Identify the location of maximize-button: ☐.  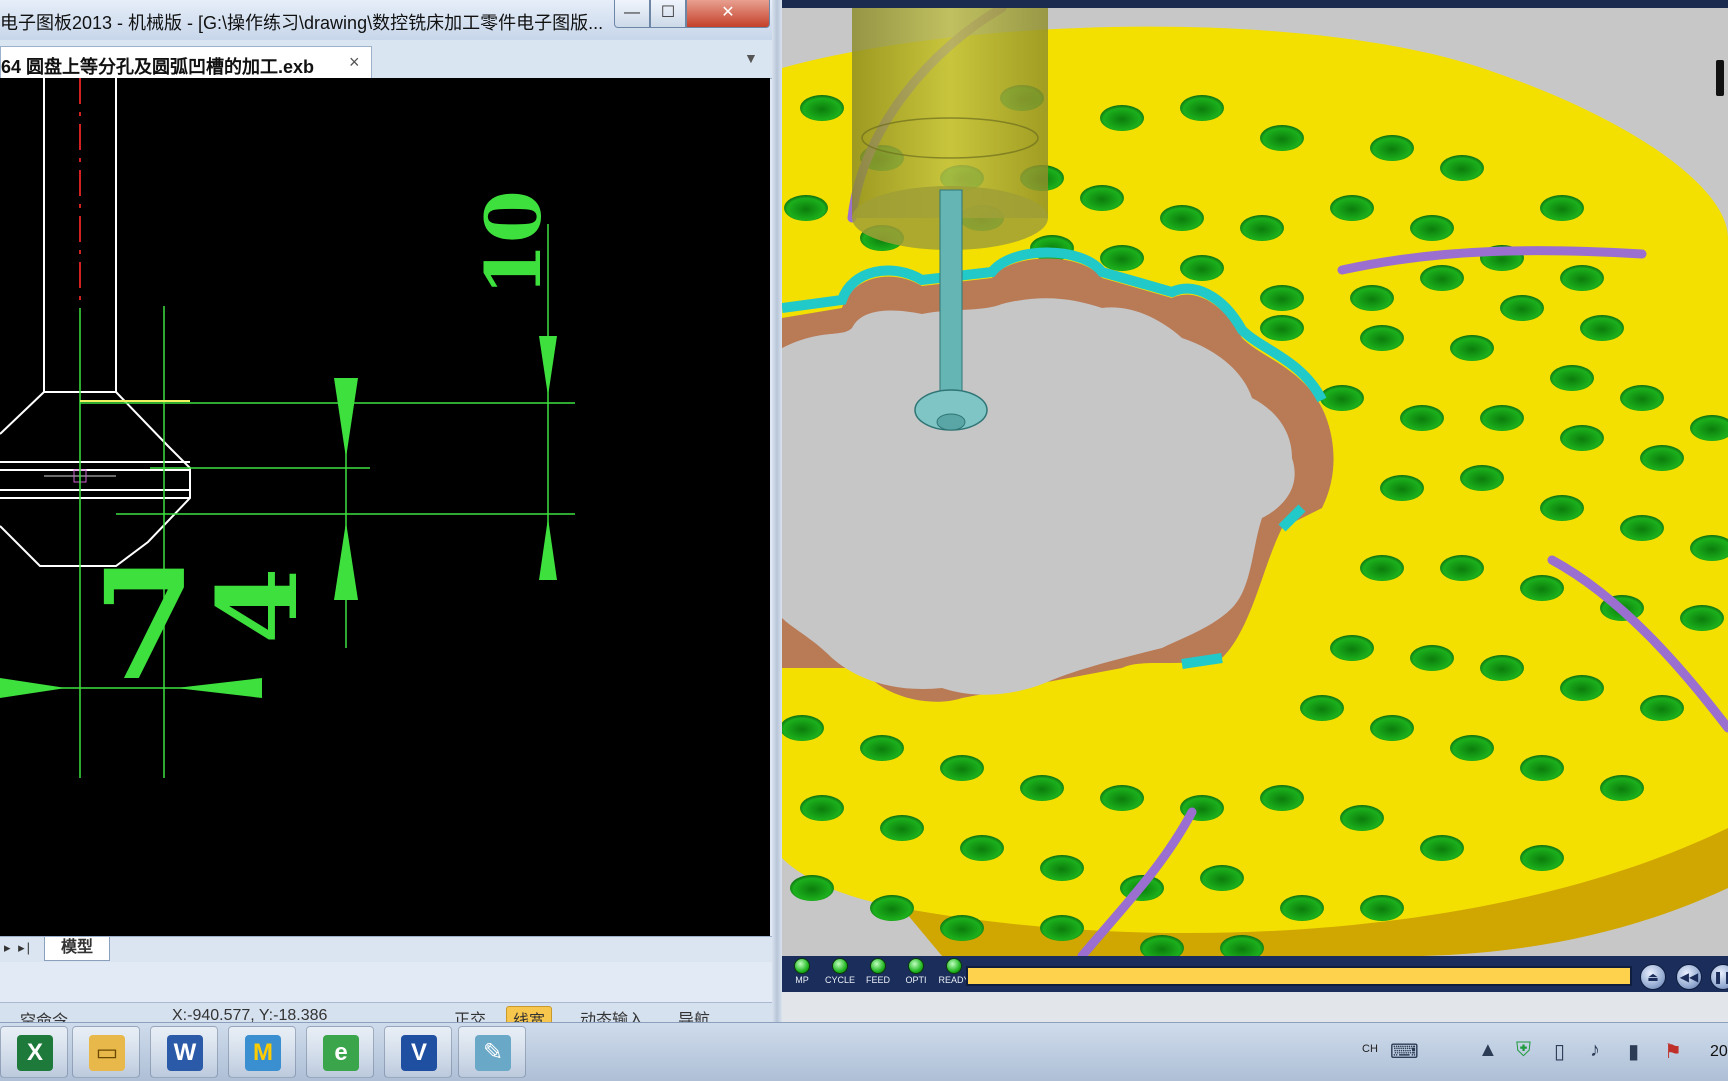
(668, 14).